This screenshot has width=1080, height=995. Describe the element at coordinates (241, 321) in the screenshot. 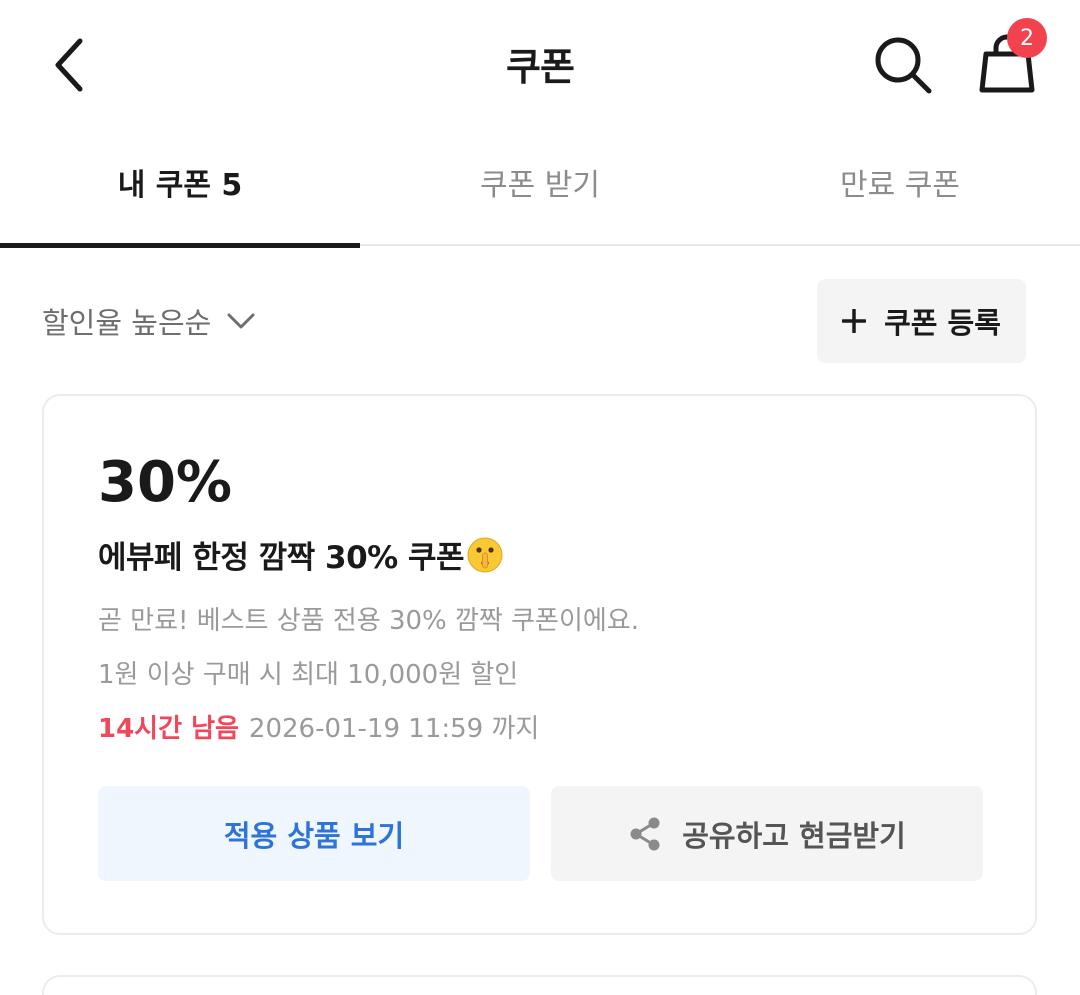

I see `chevron-down-icon` at that location.